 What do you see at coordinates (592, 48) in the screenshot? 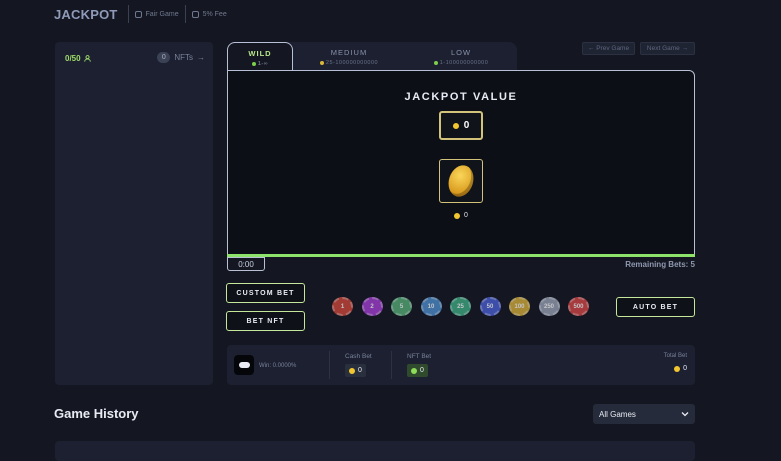
I see `arrow-left-icon: ←` at bounding box center [592, 48].